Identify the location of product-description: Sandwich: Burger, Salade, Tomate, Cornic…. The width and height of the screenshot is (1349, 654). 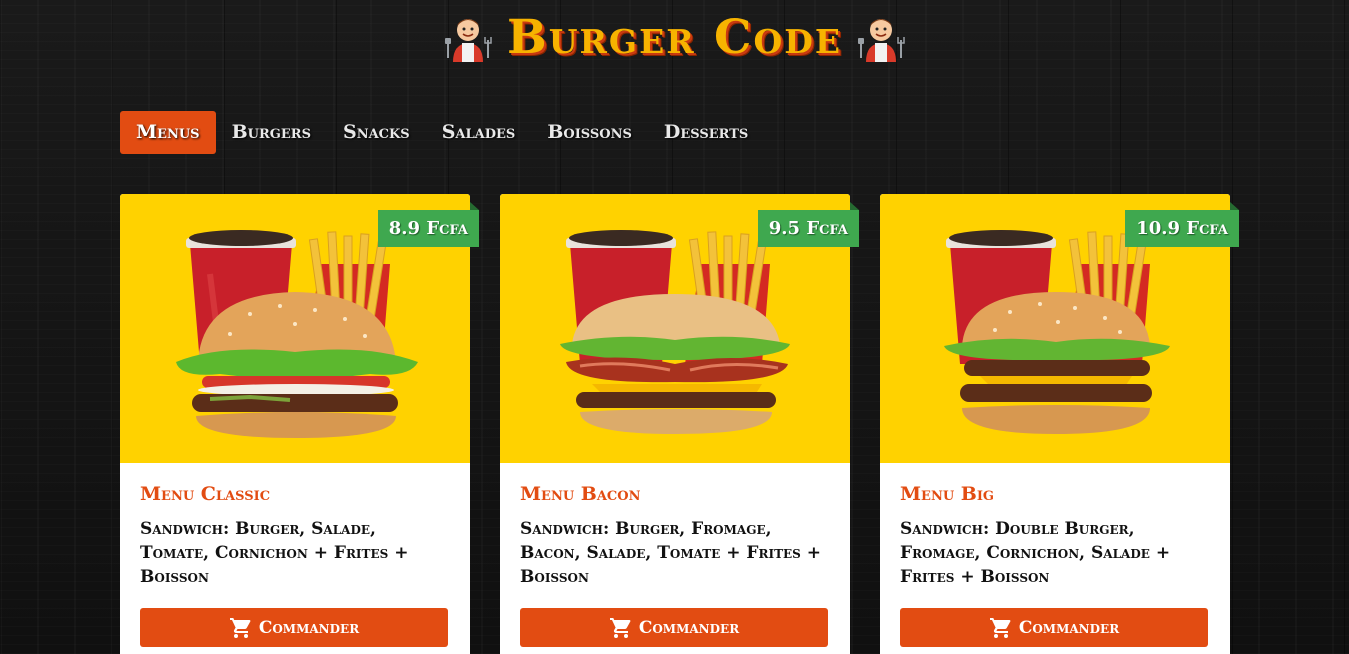
(274, 553).